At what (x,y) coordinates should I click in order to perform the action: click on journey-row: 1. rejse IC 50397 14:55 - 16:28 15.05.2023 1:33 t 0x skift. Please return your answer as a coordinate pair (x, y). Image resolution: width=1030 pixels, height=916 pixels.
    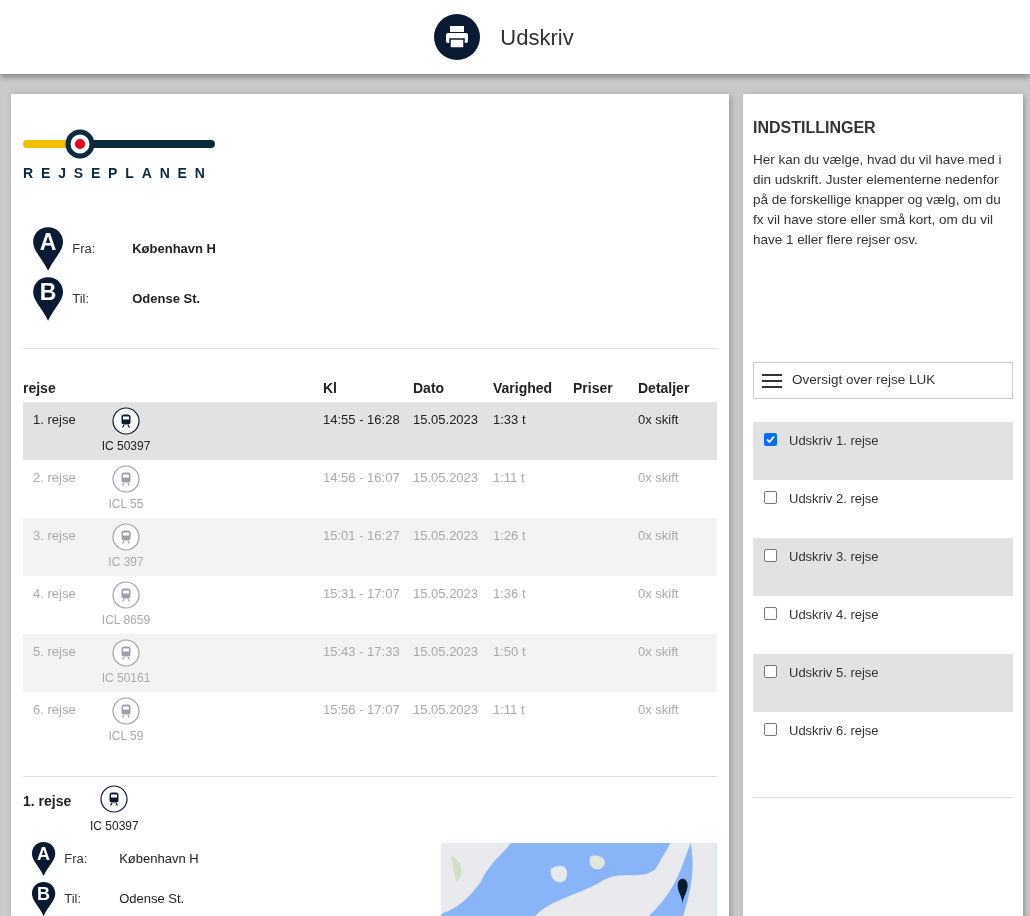
    Looking at the image, I should click on (370, 431).